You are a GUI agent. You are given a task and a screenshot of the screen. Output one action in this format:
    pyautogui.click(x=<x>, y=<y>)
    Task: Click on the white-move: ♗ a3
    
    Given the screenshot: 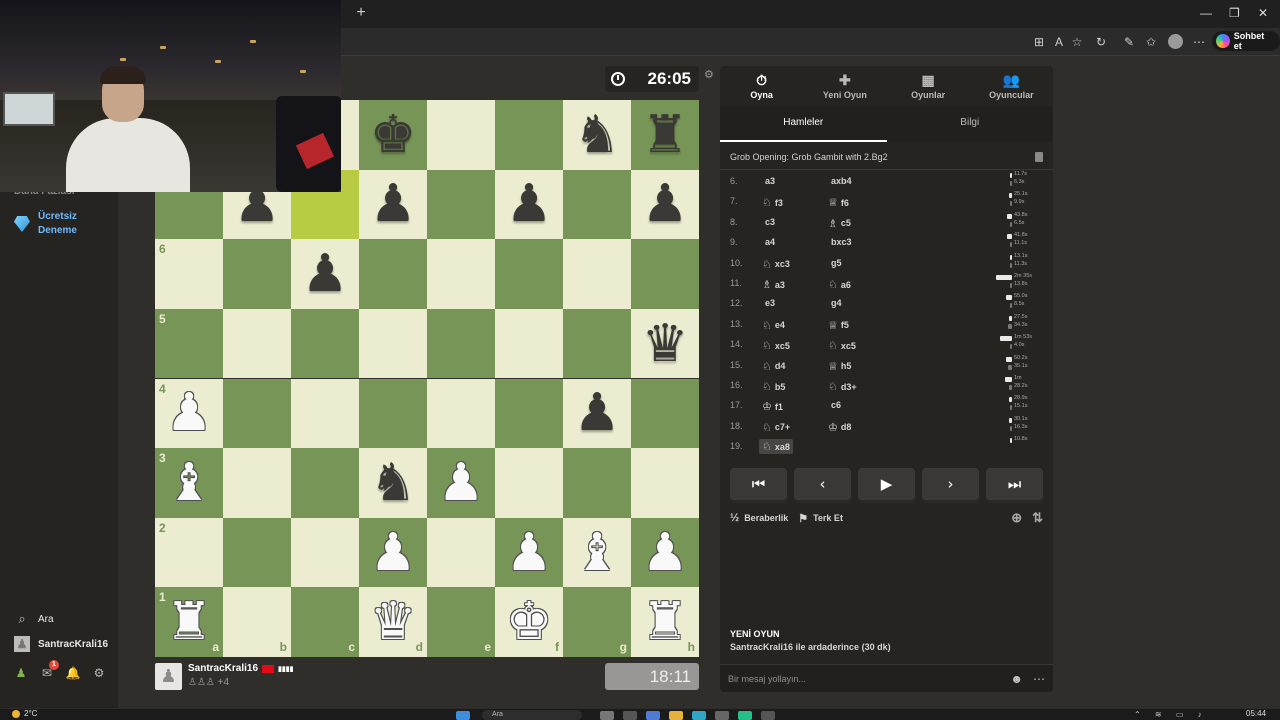 What is the action you would take?
    pyautogui.click(x=773, y=284)
    